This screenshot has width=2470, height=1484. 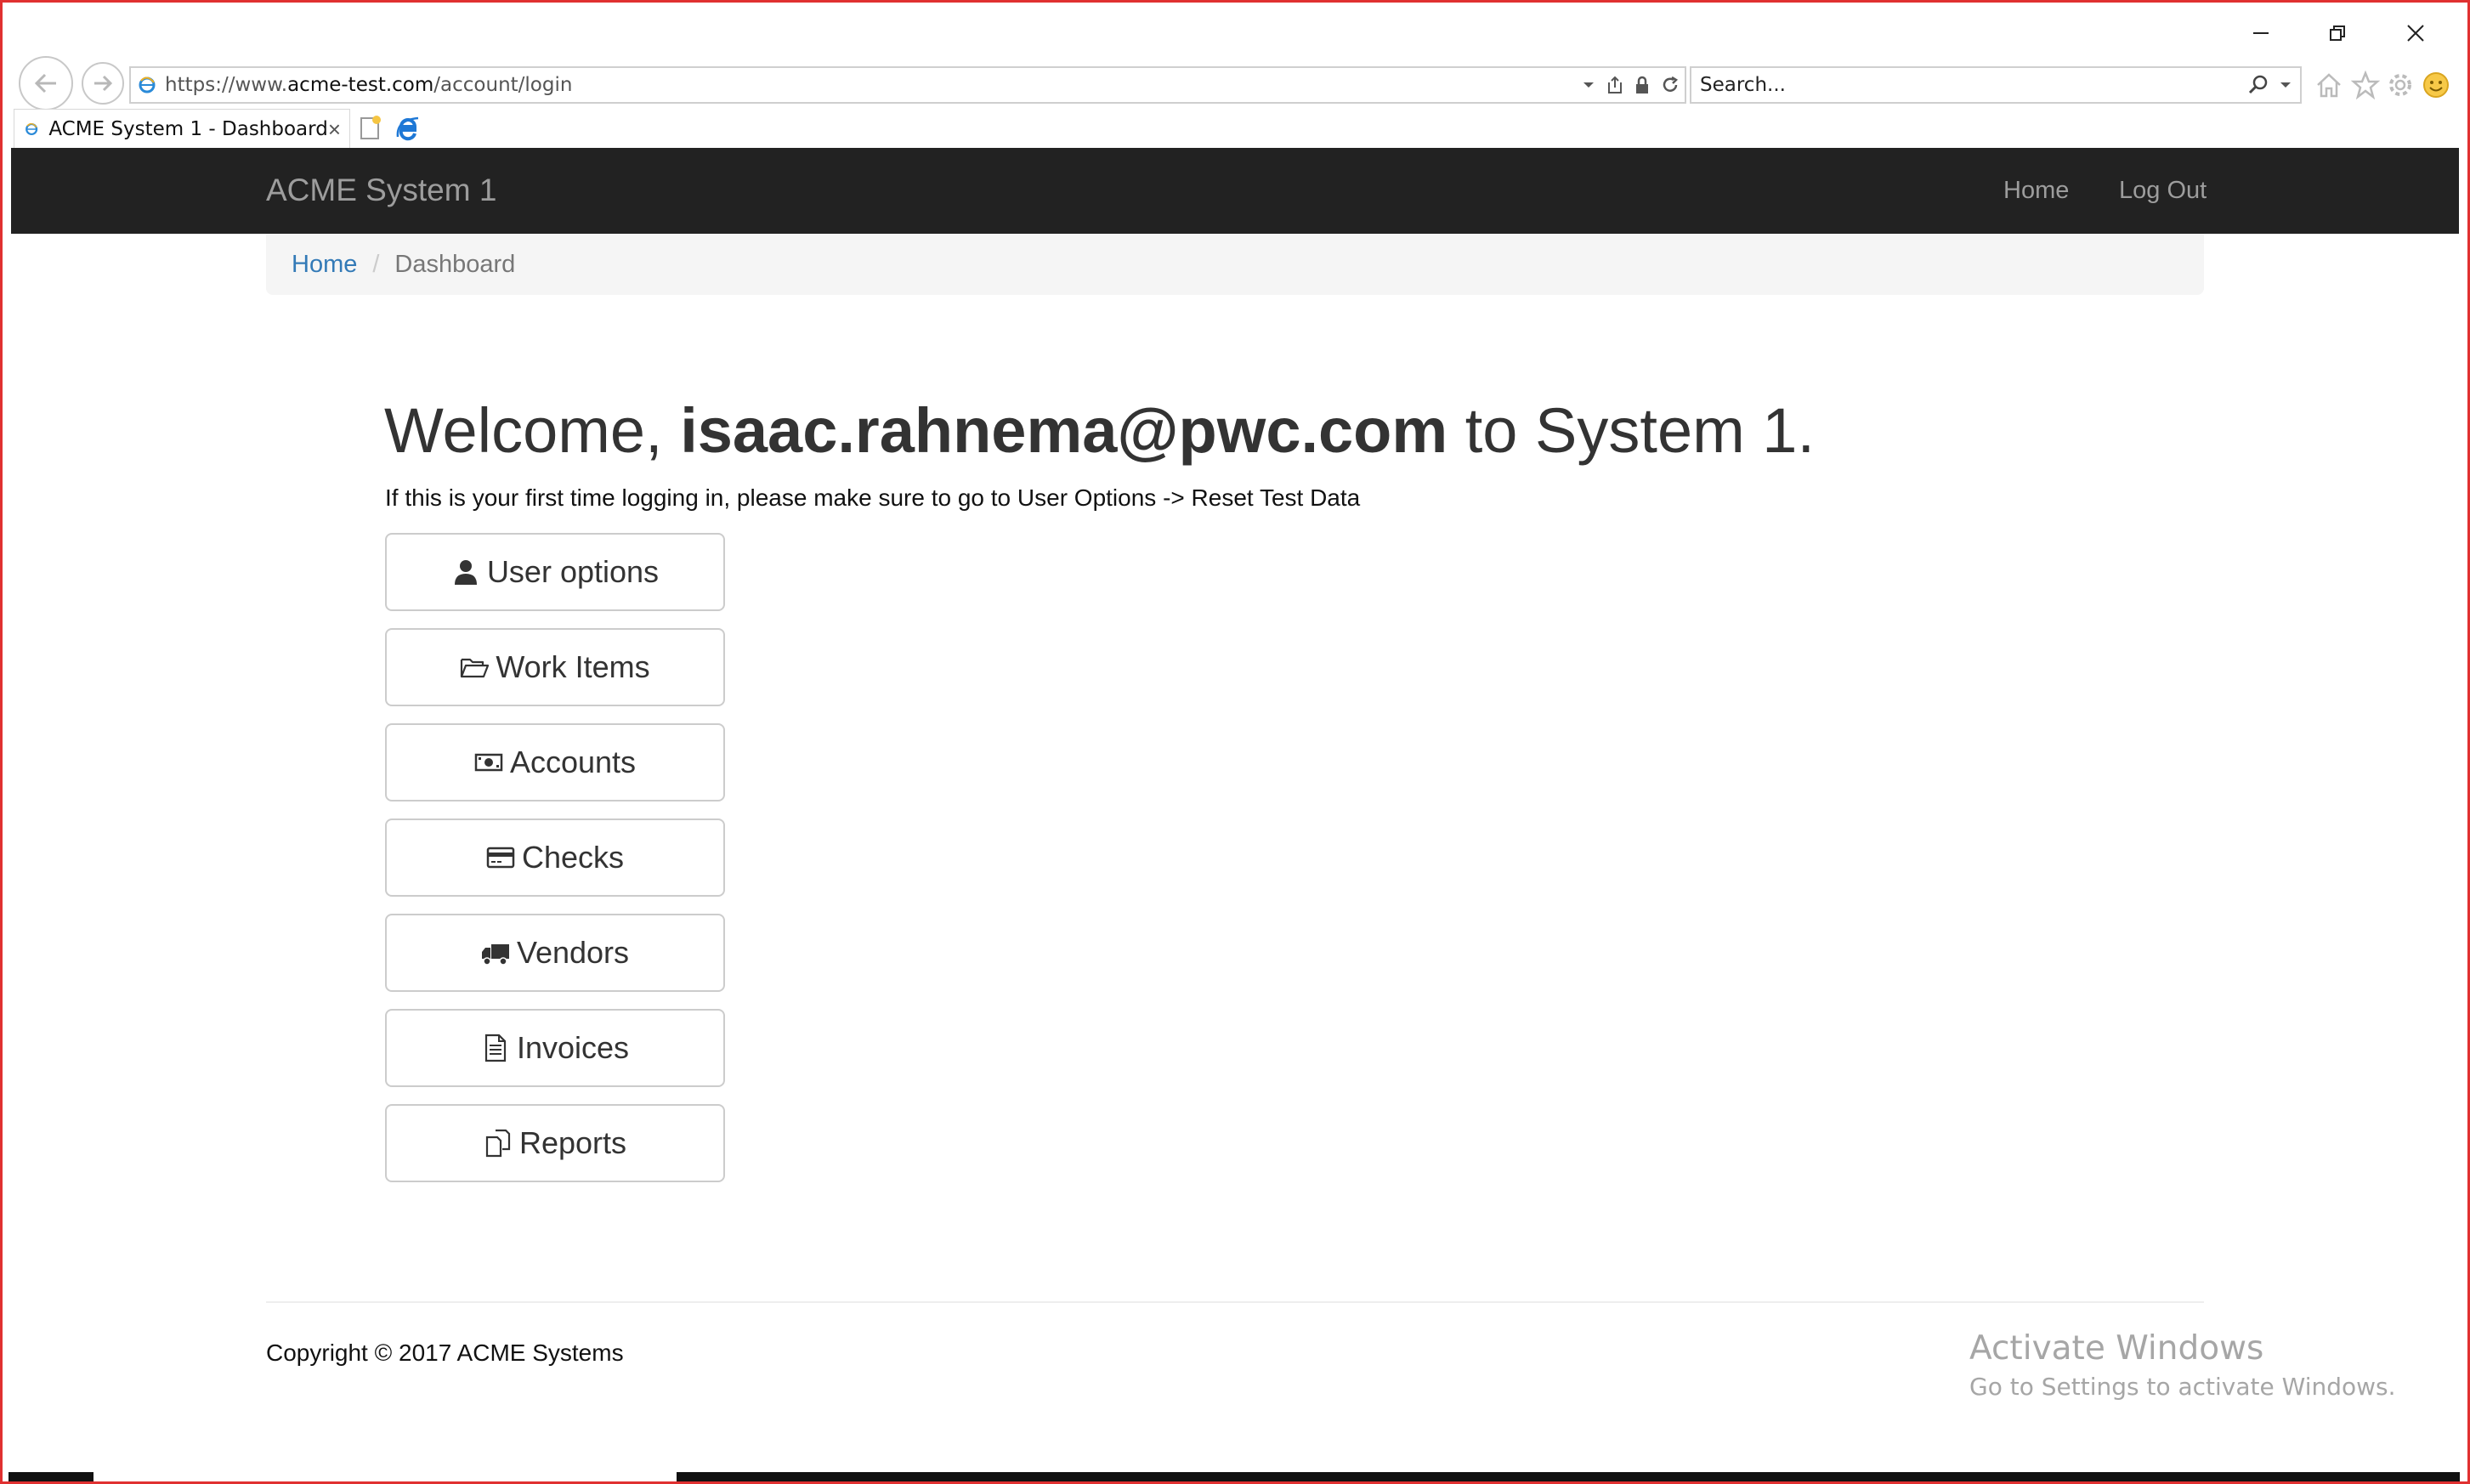 I want to click on home-icon, so click(x=2329, y=85).